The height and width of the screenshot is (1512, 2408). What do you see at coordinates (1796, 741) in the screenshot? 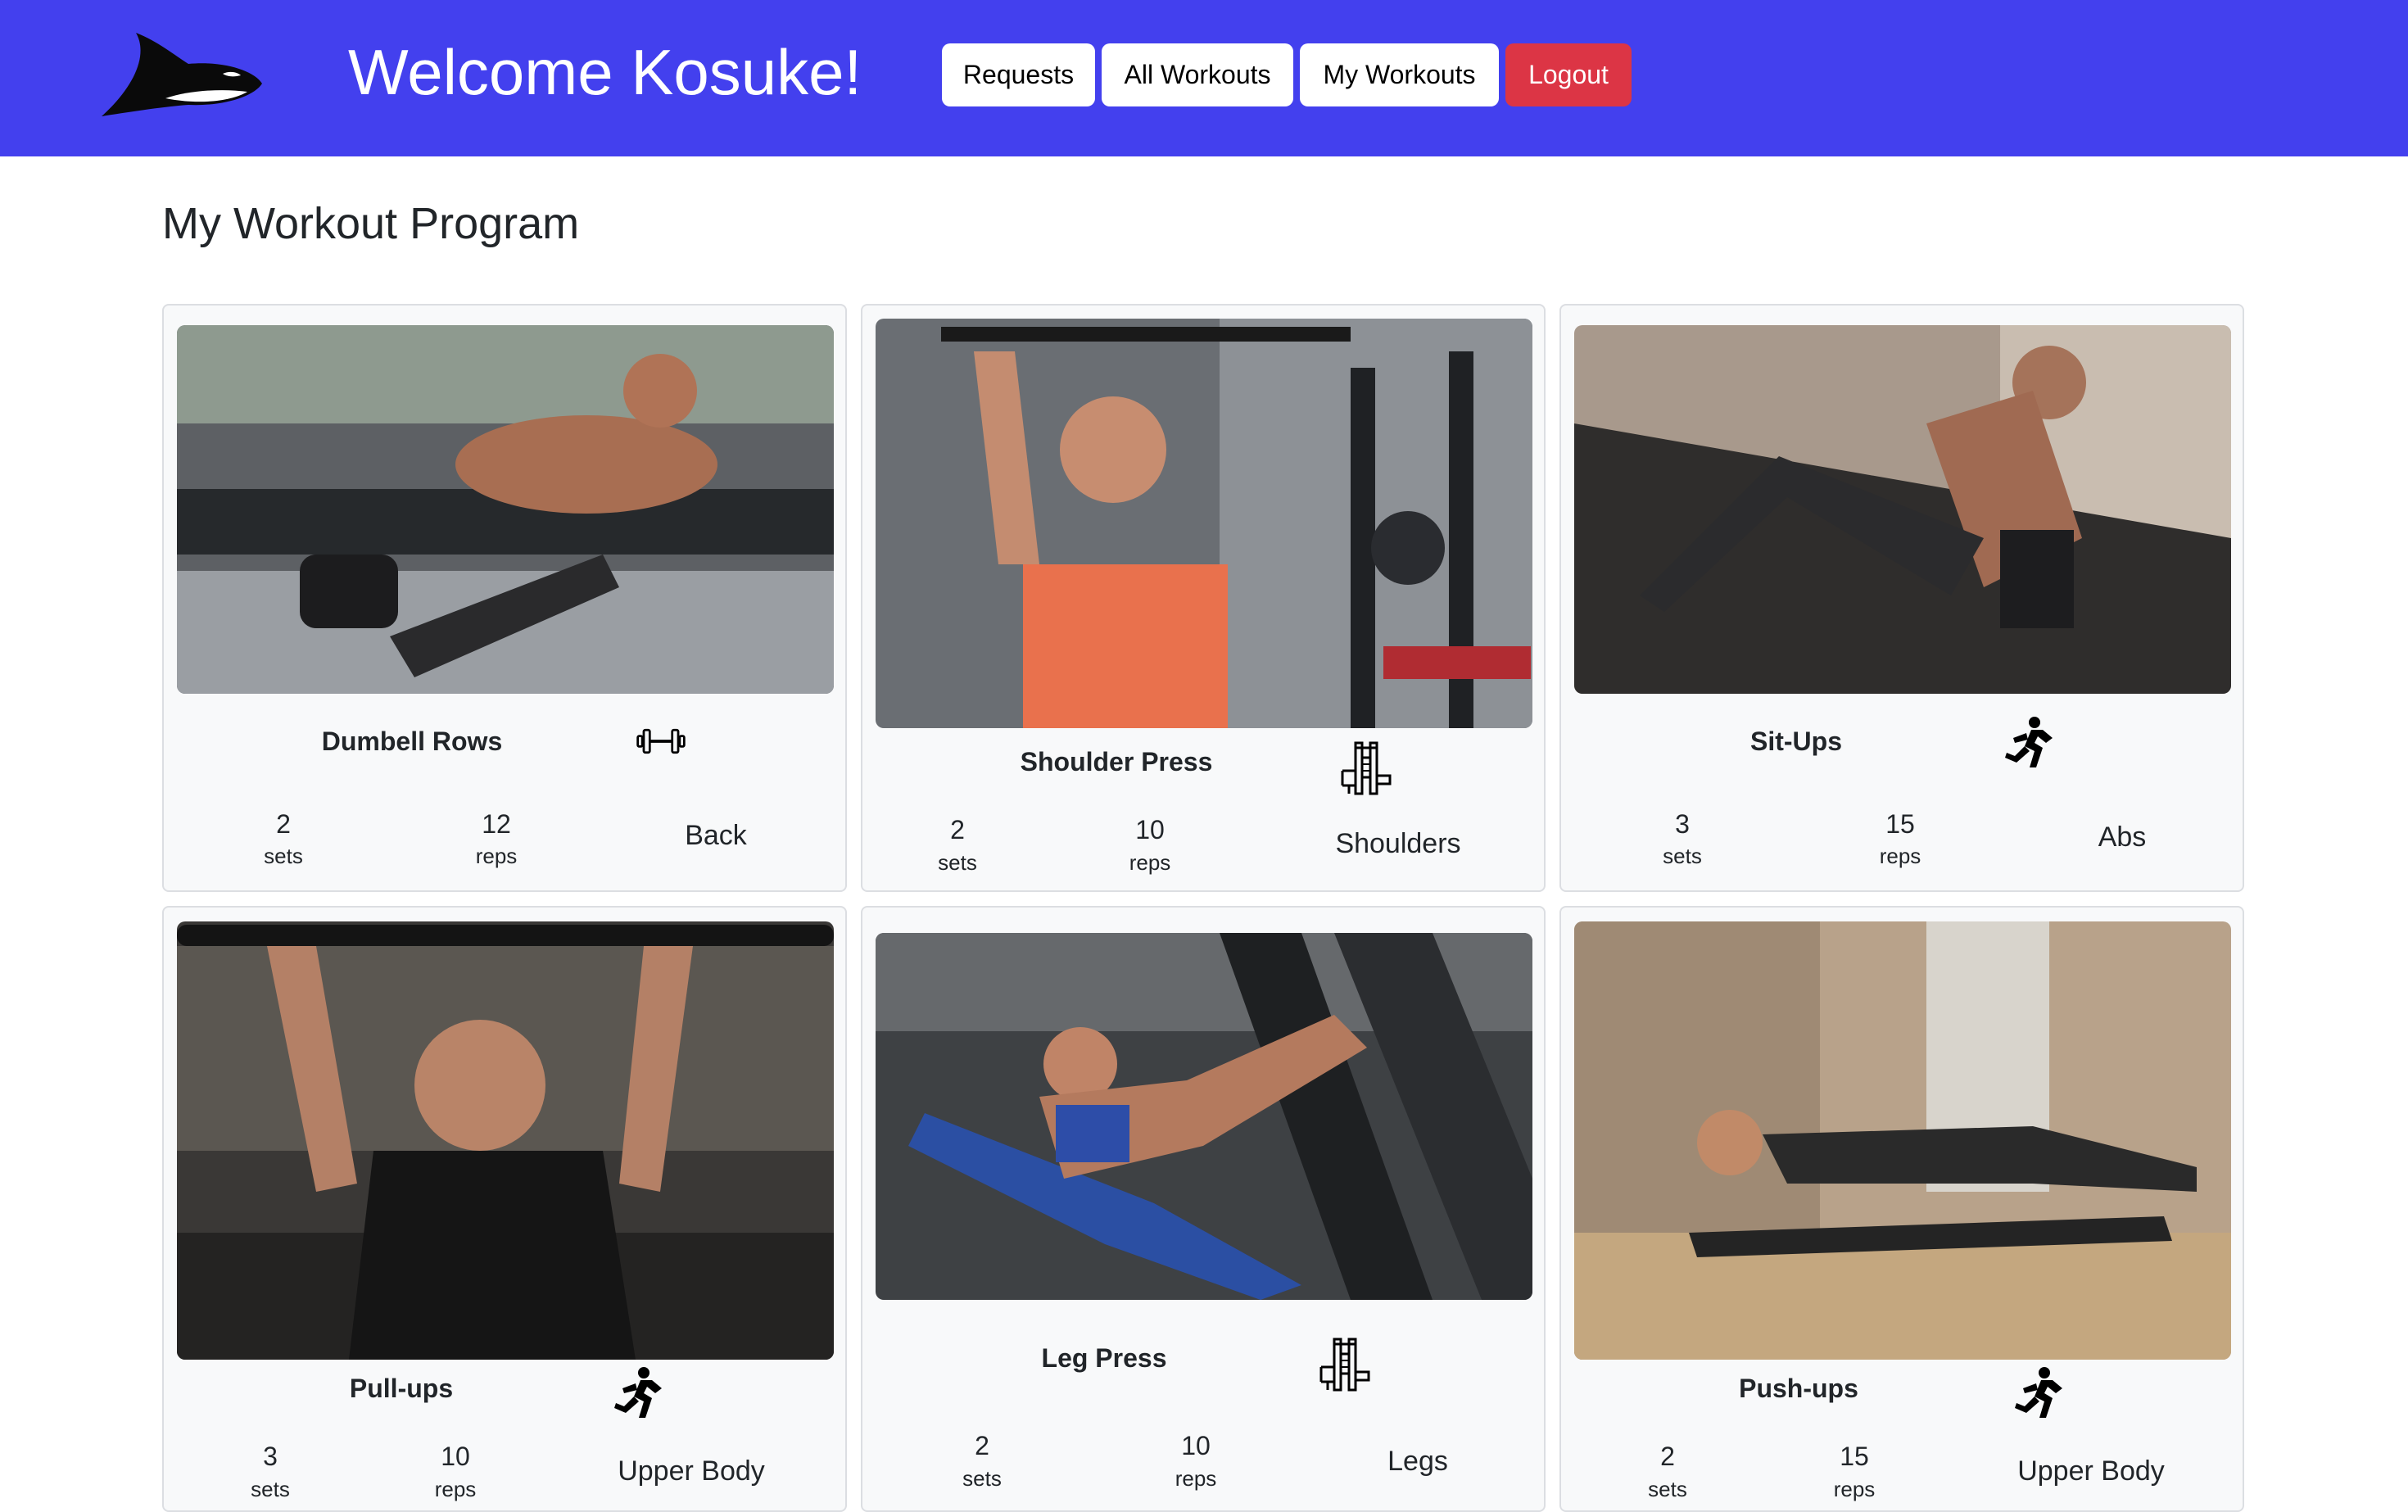
I see `workout-name: Sit-Ups` at bounding box center [1796, 741].